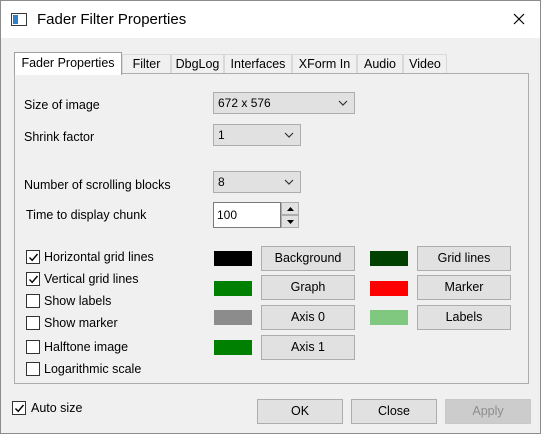 This screenshot has height=434, width=541. I want to click on apply-button: Apply, so click(488, 411).